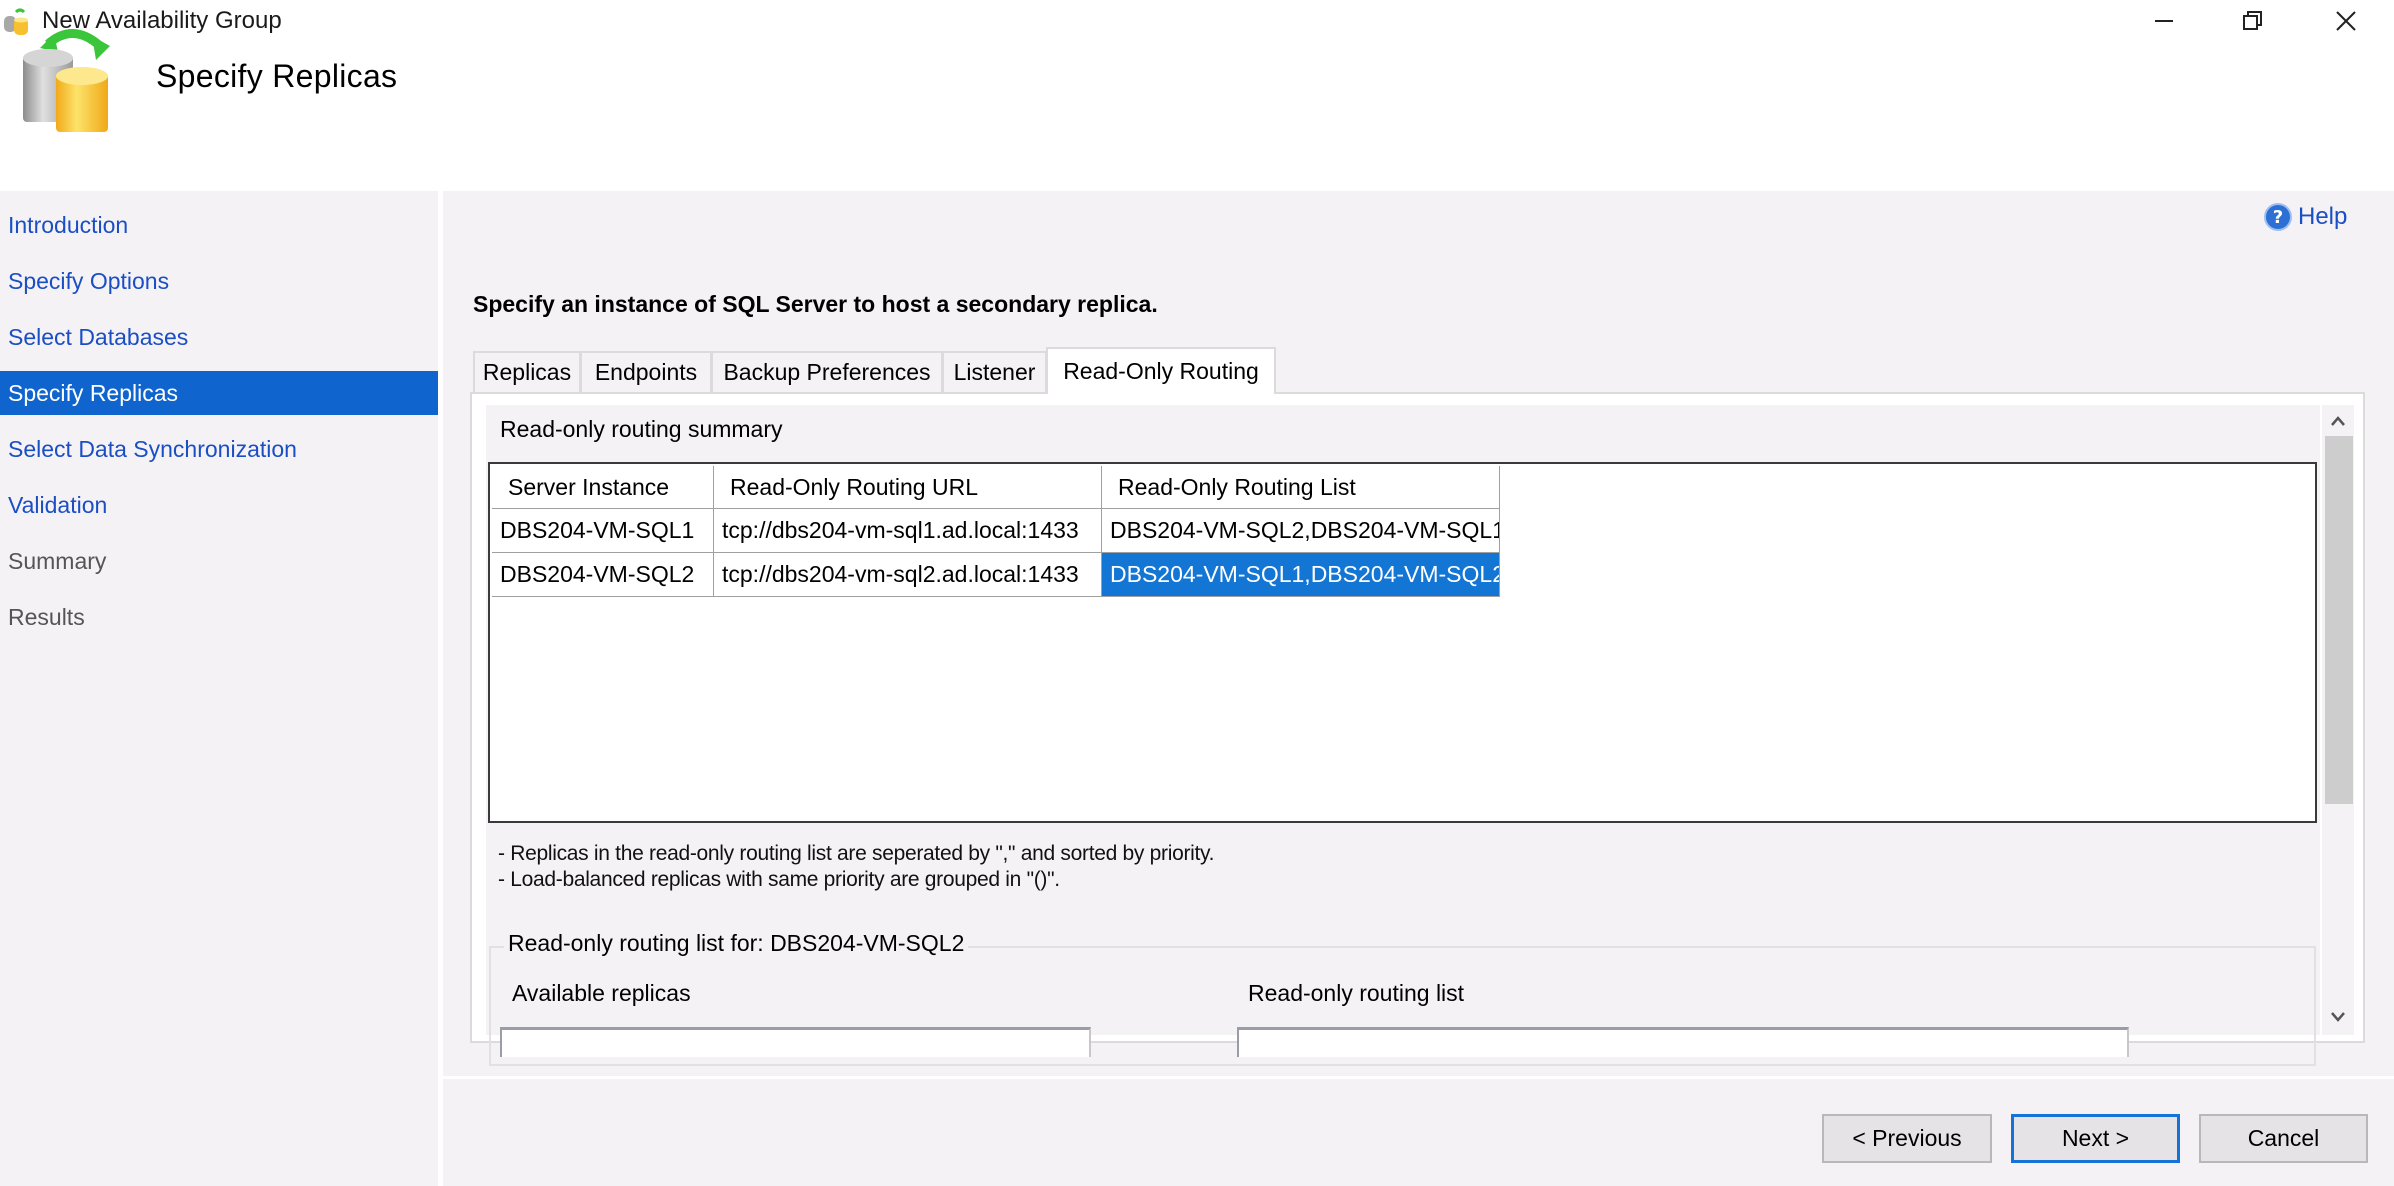 The height and width of the screenshot is (1186, 2394). What do you see at coordinates (2339, 620) in the screenshot?
I see `scrollbar-thumb` at bounding box center [2339, 620].